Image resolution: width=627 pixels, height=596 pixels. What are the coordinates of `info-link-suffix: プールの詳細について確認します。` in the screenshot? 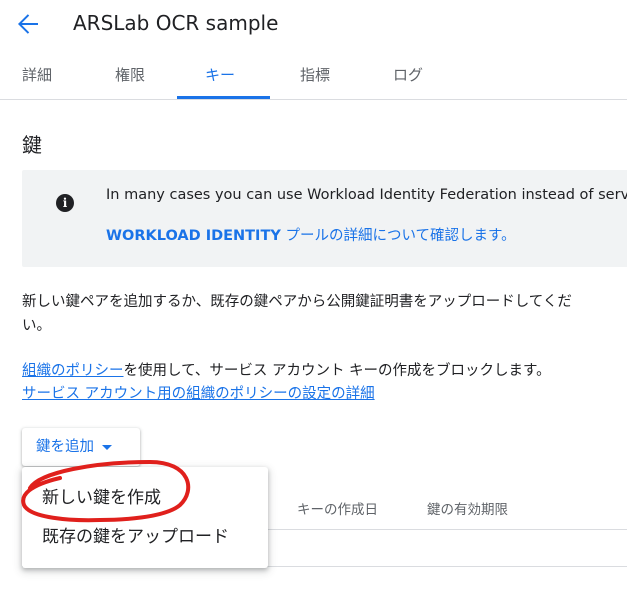 It's located at (398, 236).